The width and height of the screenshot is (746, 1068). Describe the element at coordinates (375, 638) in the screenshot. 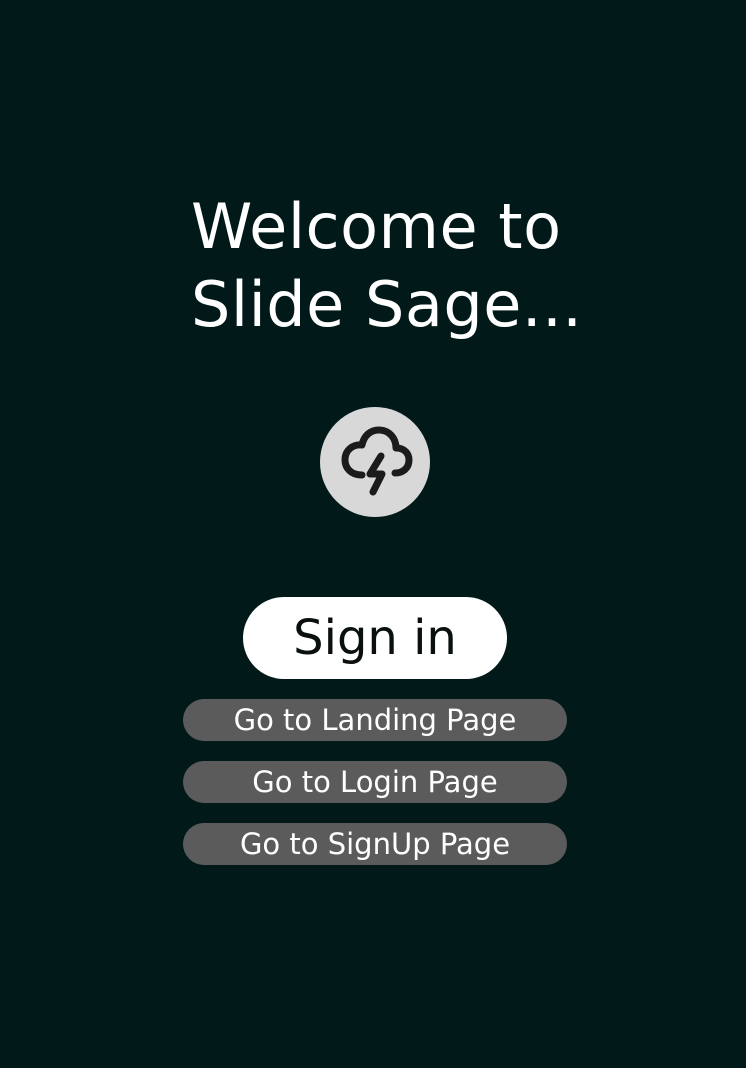

I see `sign-in-button: Sign in` at that location.